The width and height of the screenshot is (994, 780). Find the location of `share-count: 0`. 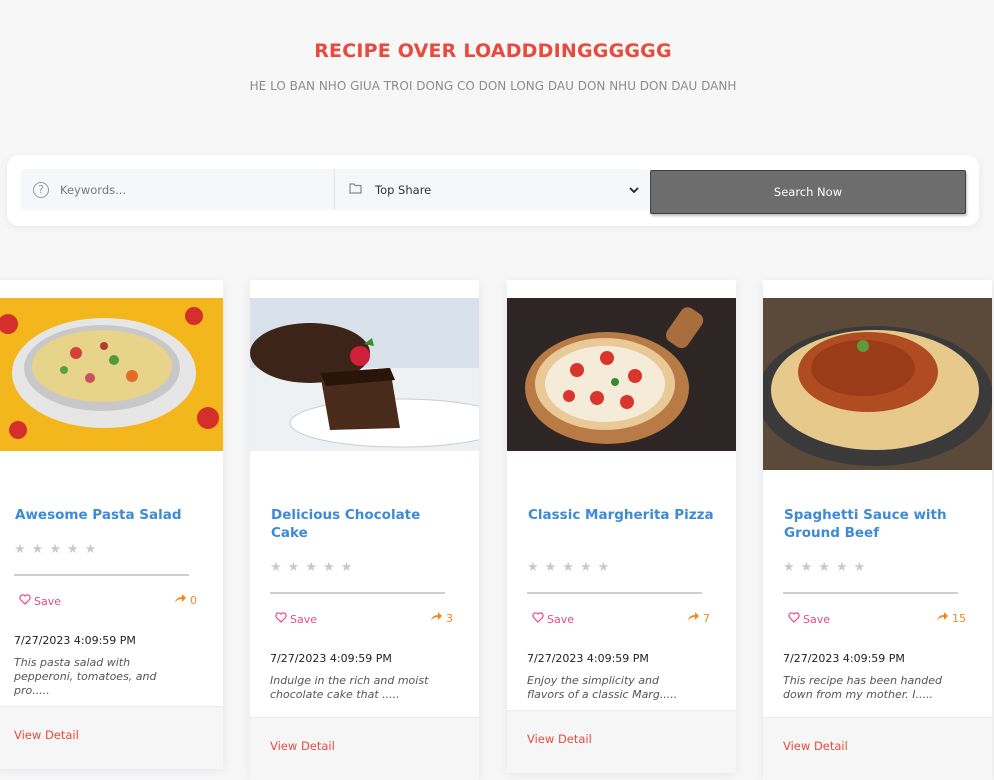

share-count: 0 is located at coordinates (185, 600).